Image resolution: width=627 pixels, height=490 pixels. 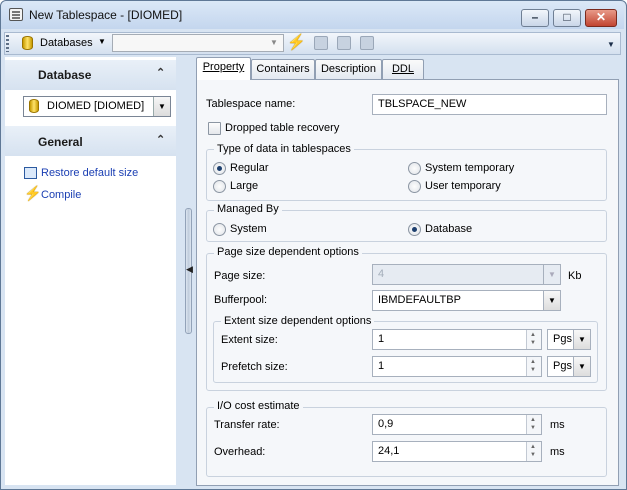 I want to click on database-select-dropdown-button: ▼, so click(x=161, y=106).